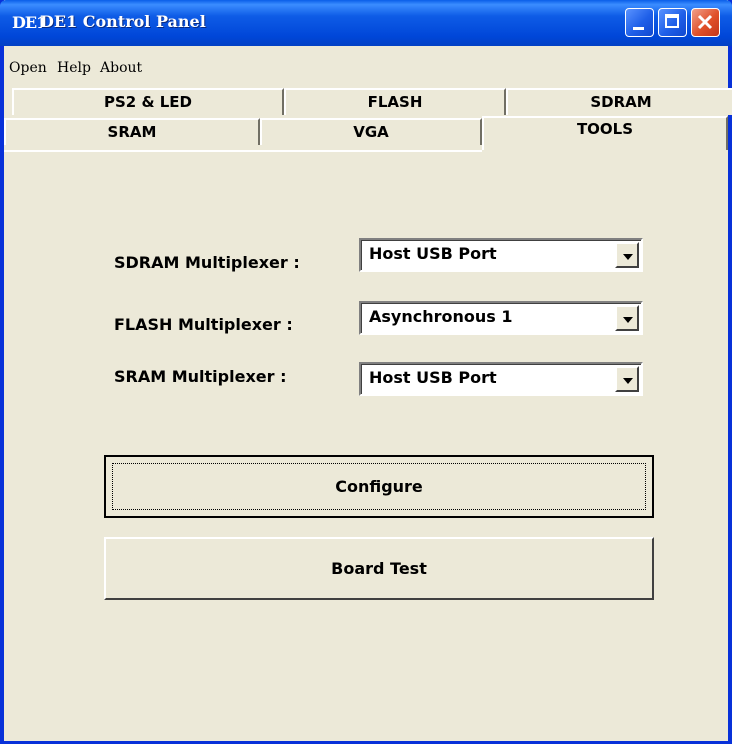 This screenshot has width=732, height=744. I want to click on maximize-button, so click(672, 22).